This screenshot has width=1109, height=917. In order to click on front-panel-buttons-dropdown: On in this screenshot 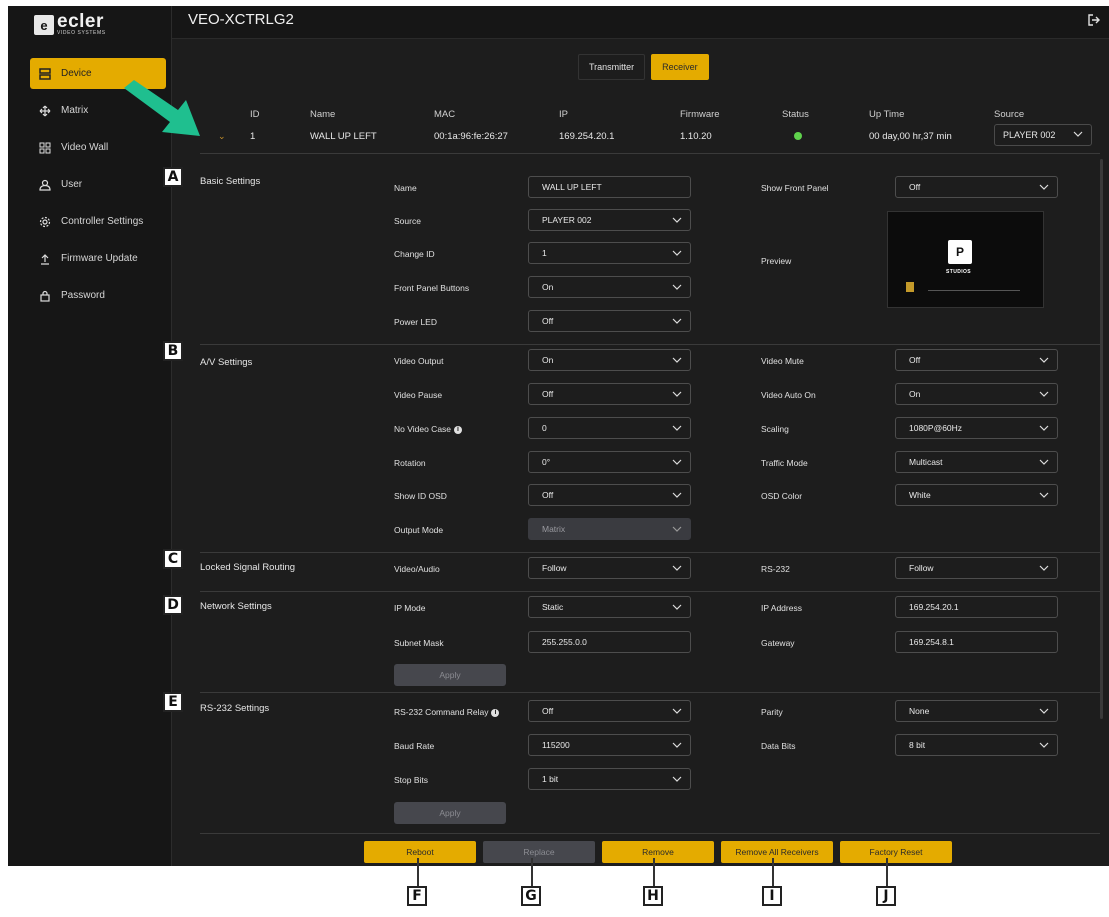, I will do `click(609, 287)`.